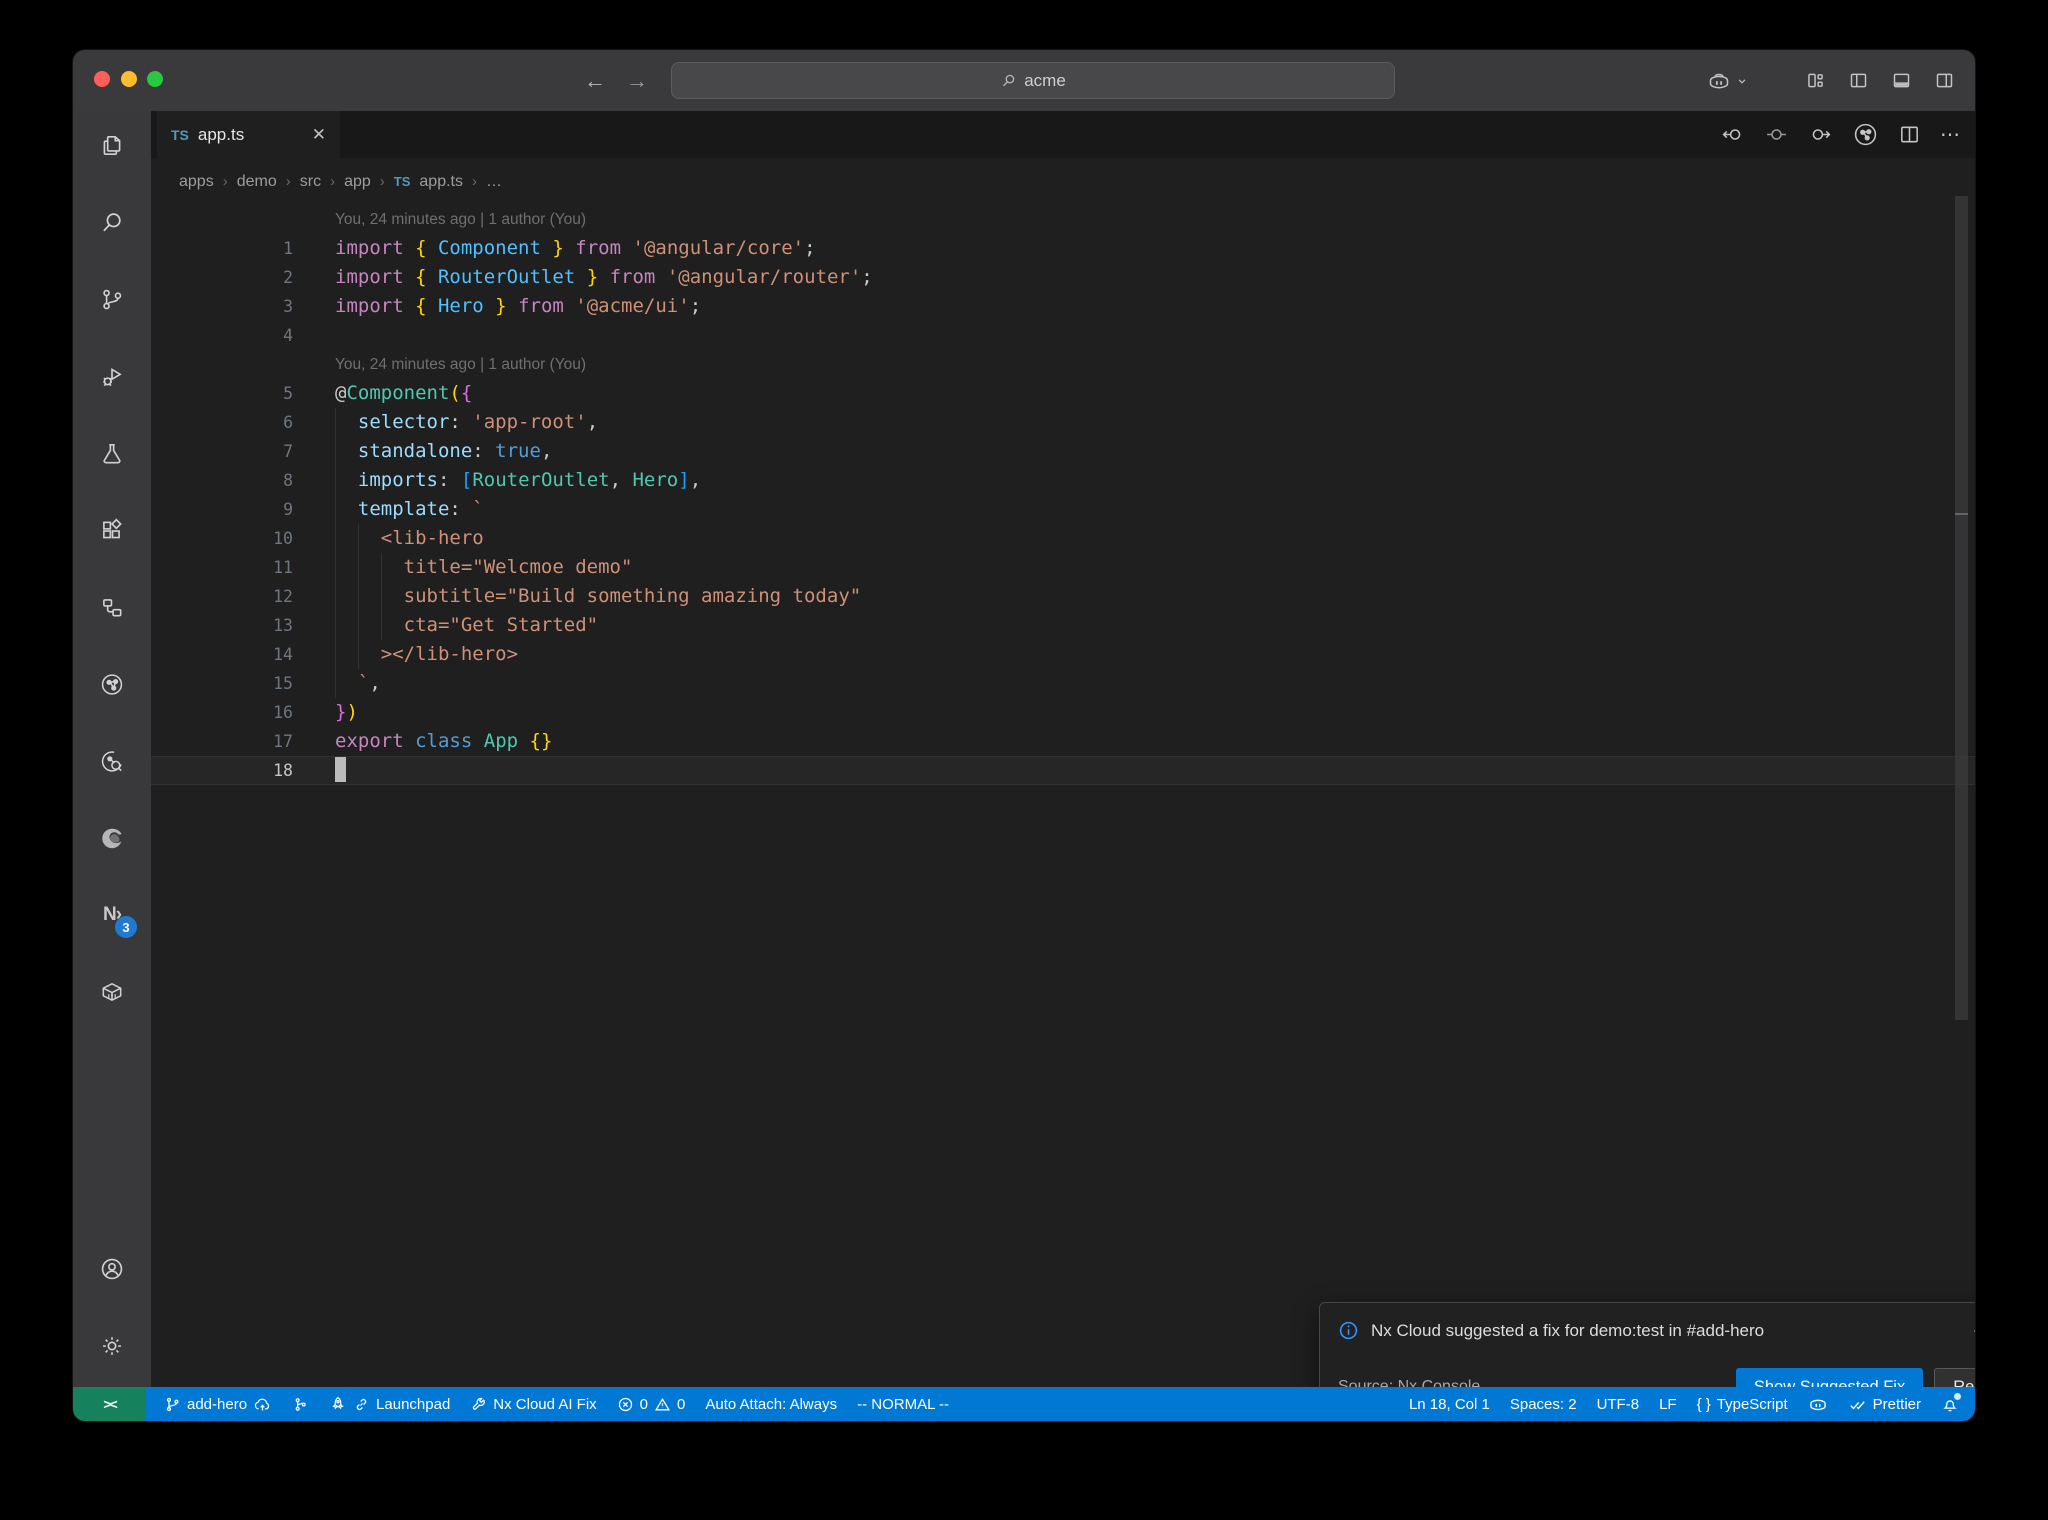  I want to click on files-icon, so click(112, 145).